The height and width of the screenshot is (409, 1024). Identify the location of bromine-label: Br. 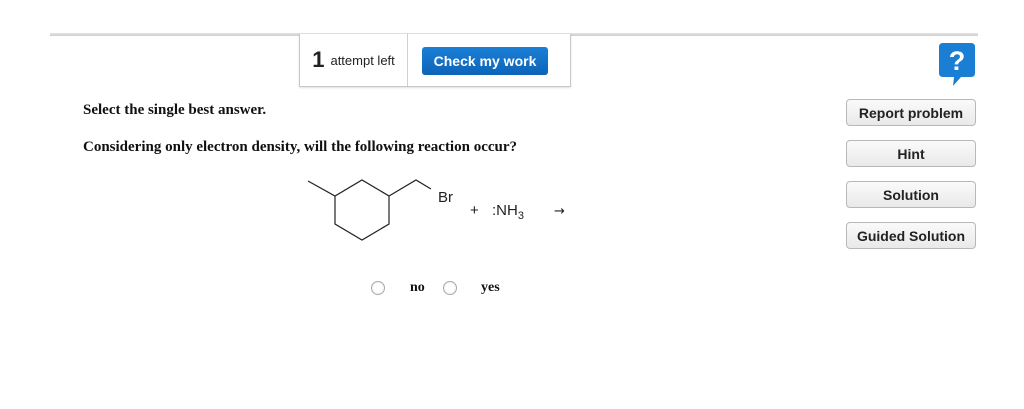
(445, 197).